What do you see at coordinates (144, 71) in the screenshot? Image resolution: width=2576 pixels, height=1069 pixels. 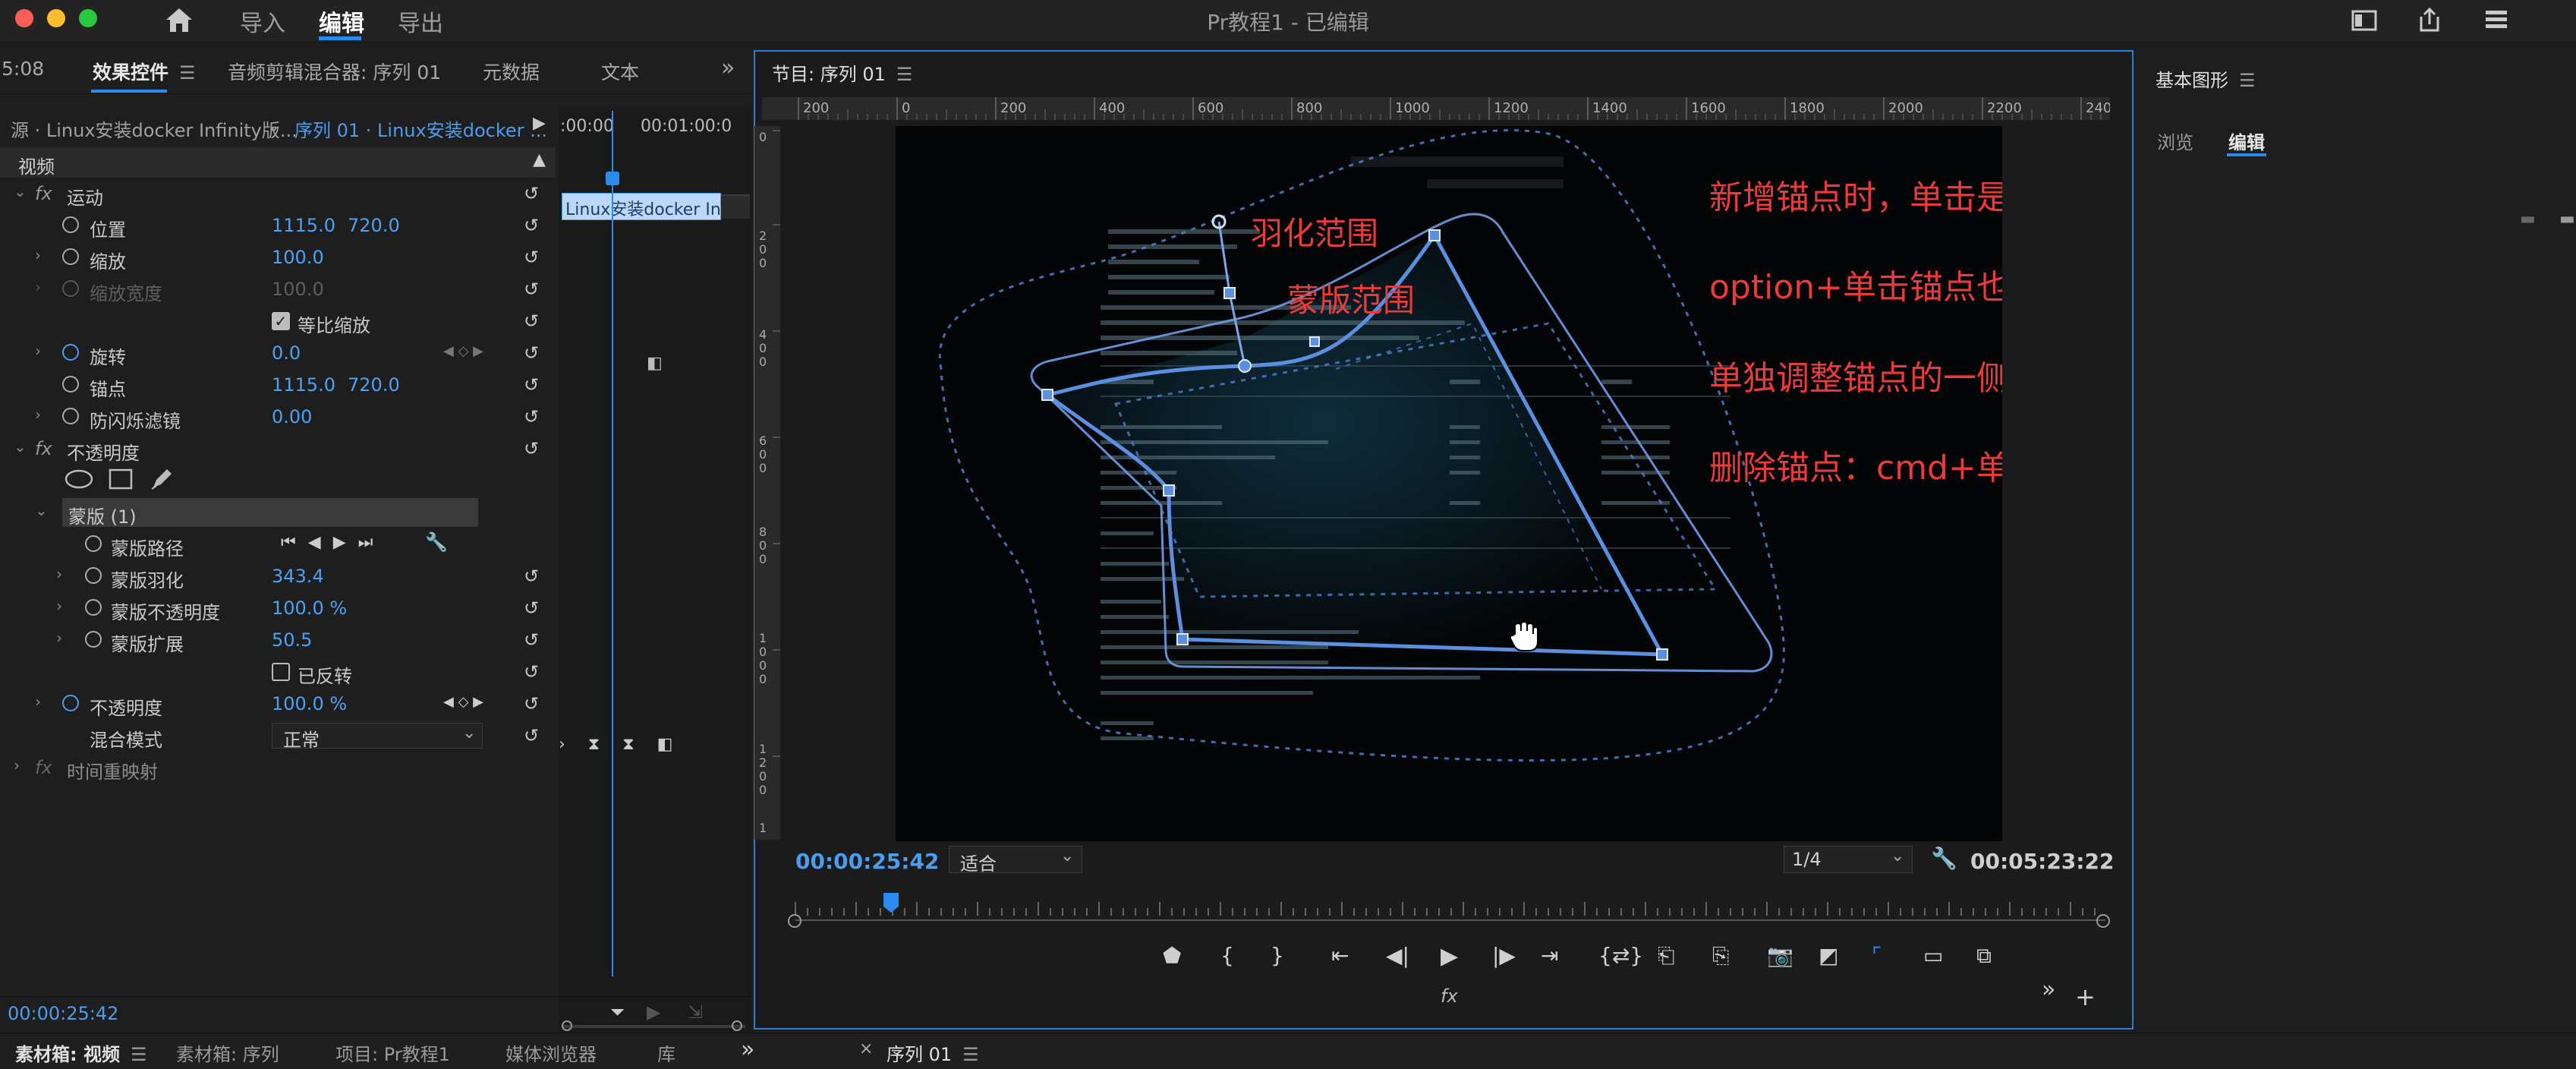 I see `tab-effect-controls: 效果控件 ☰` at bounding box center [144, 71].